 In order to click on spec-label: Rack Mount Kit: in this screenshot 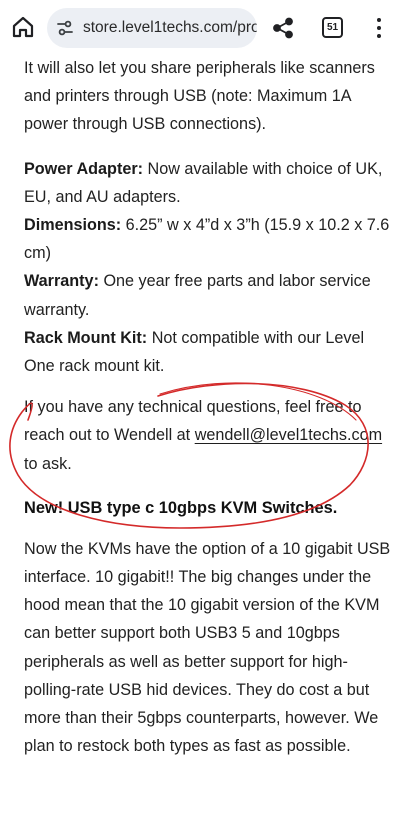, I will do `click(86, 337)`.